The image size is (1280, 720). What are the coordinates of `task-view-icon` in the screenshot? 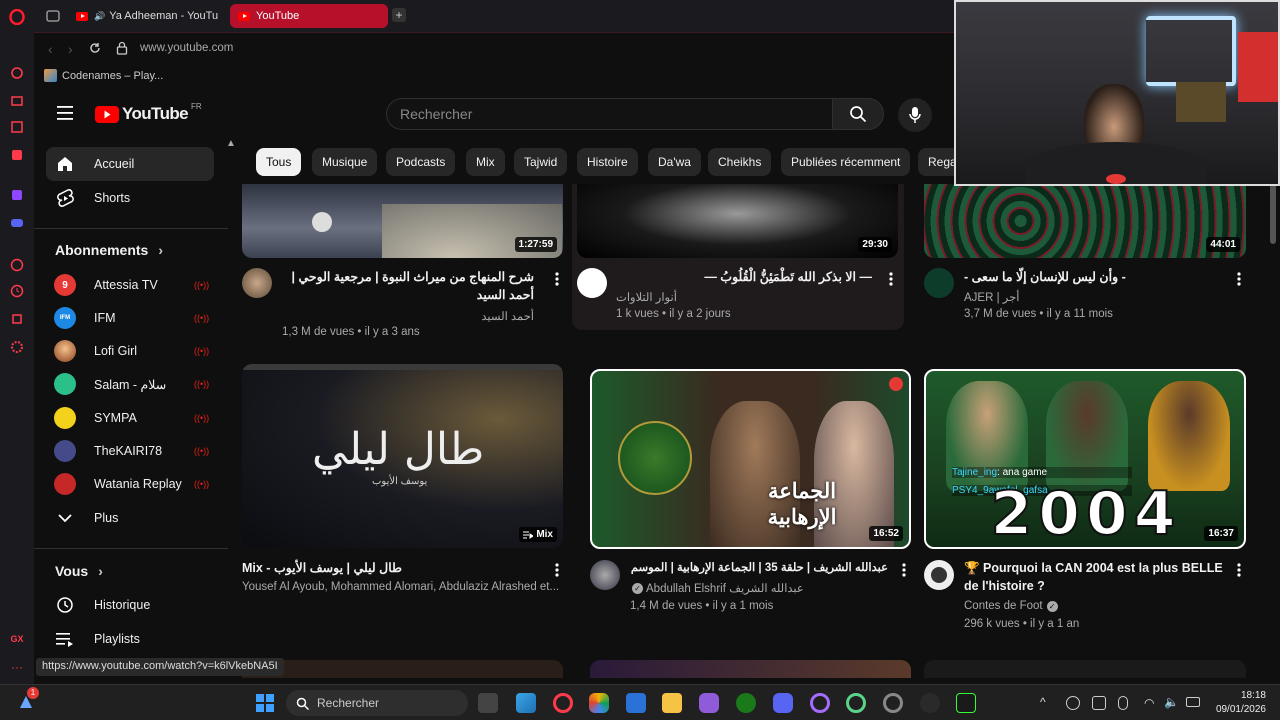 It's located at (488, 703).